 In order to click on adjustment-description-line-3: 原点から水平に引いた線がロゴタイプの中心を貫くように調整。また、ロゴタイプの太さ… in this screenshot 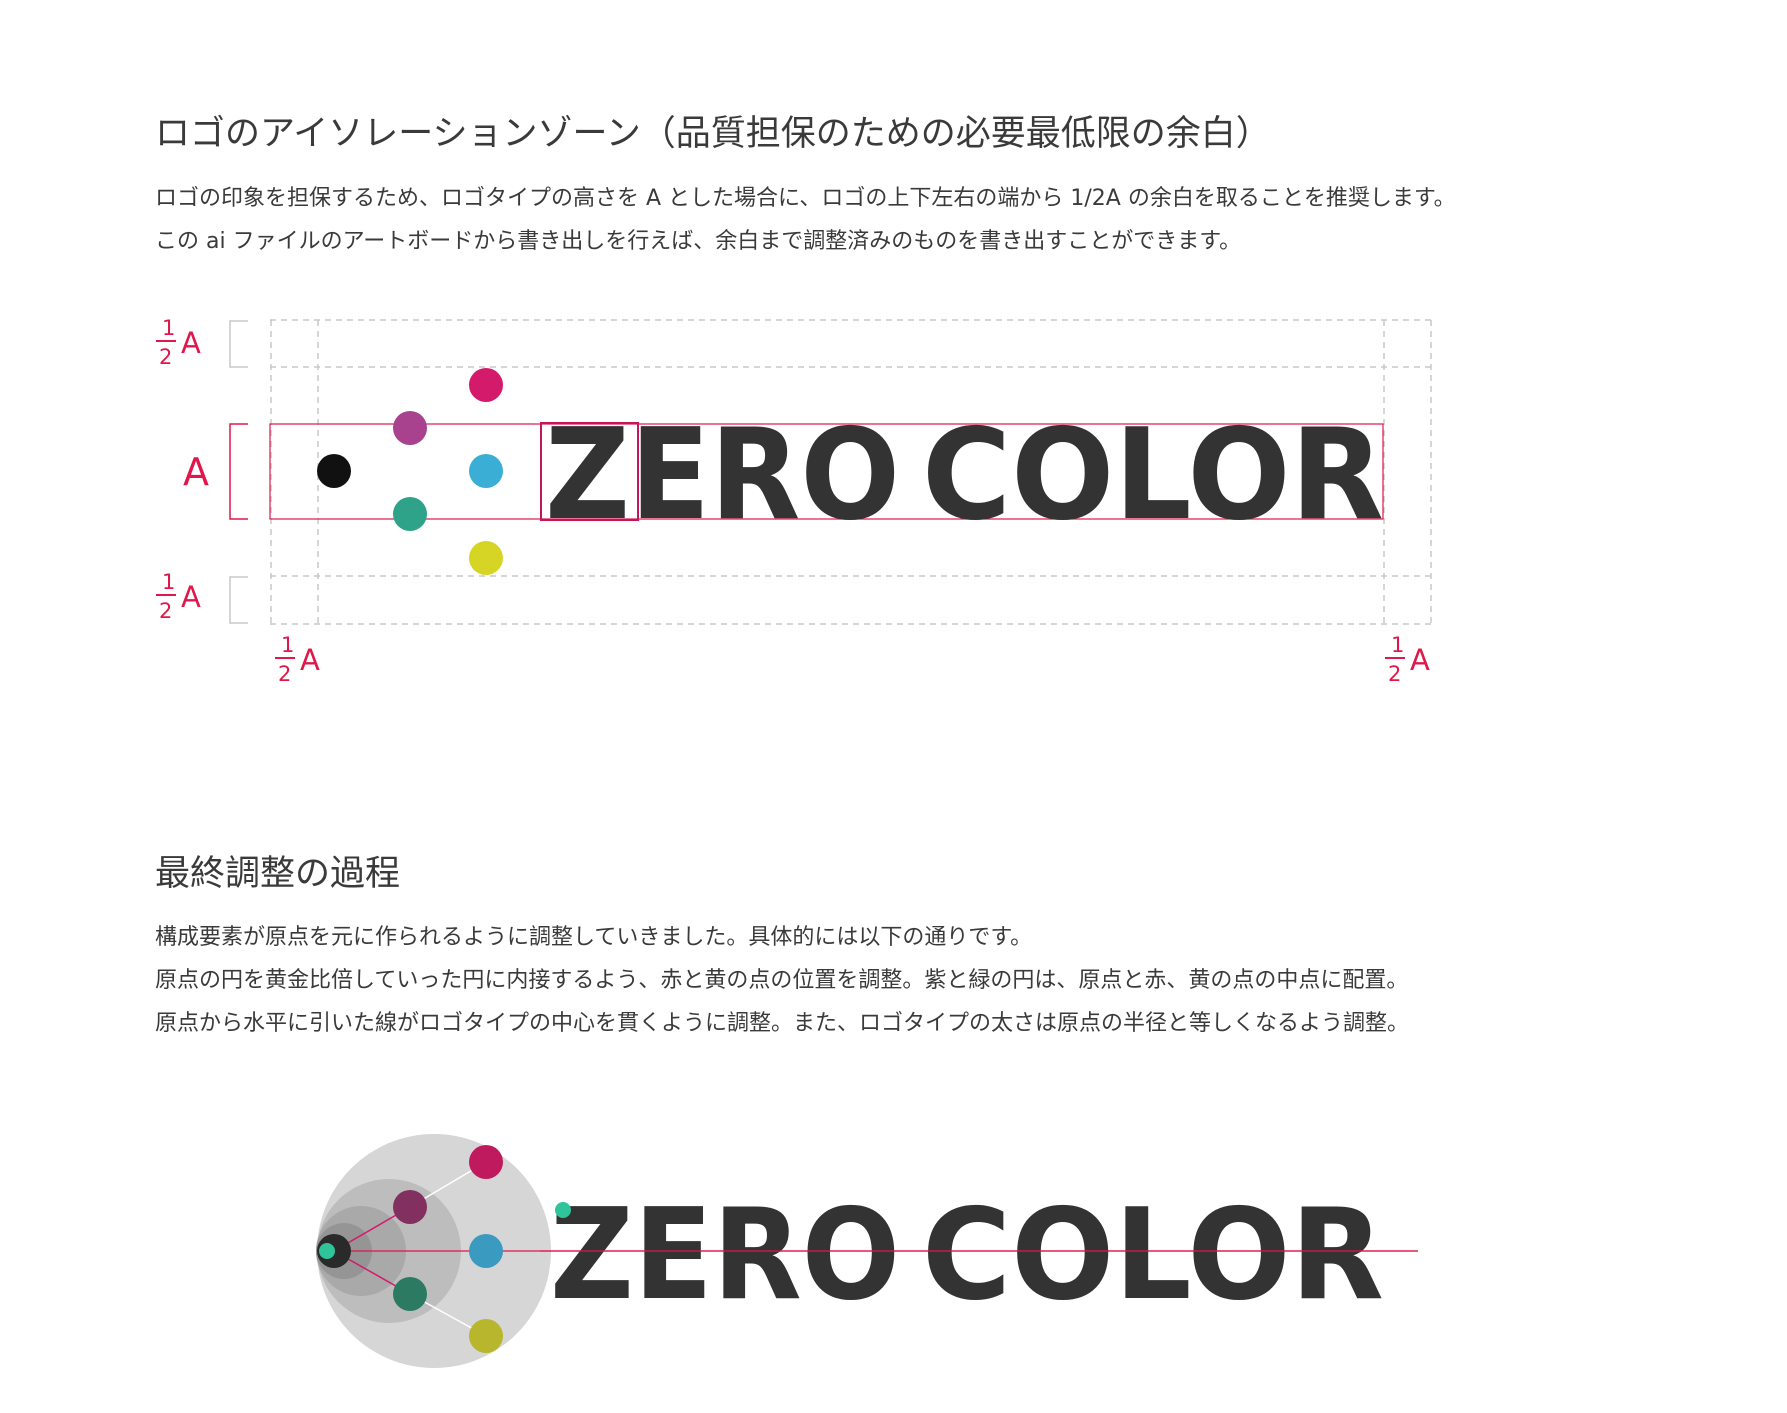, I will do `click(782, 1023)`.